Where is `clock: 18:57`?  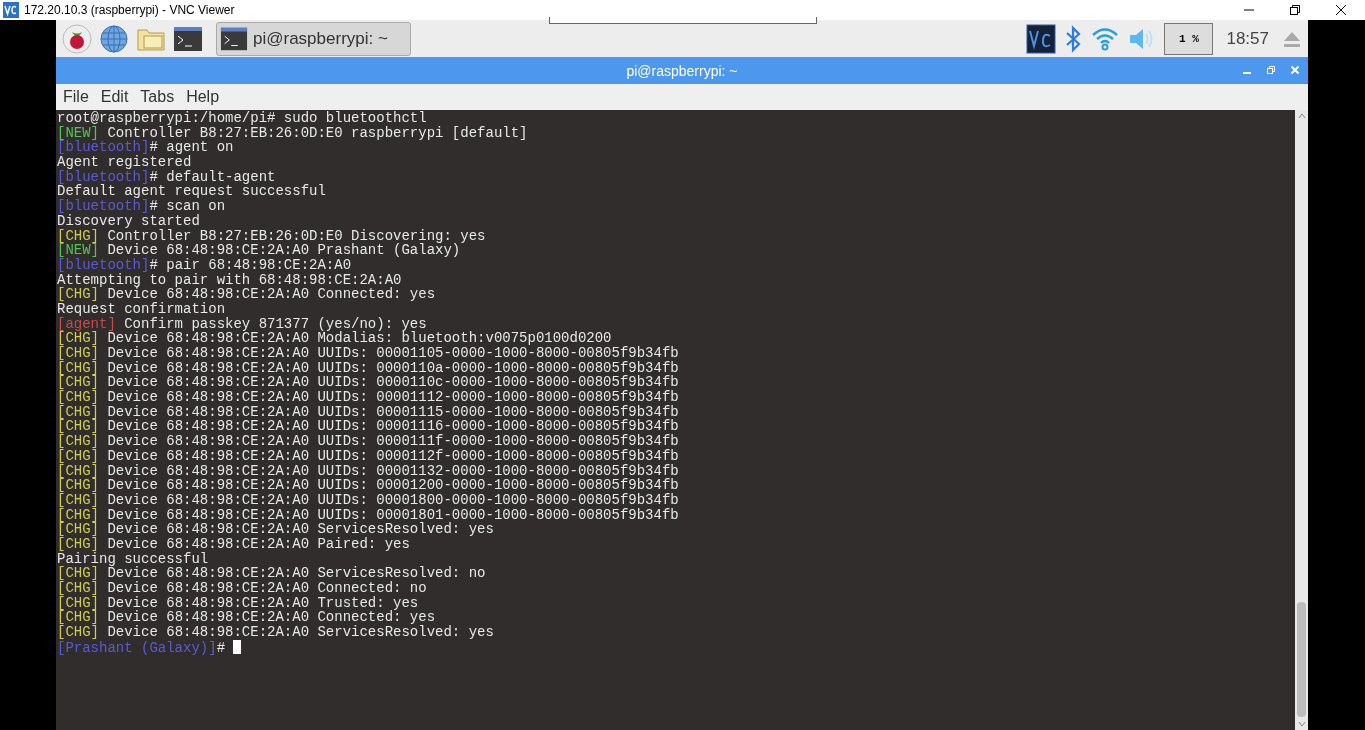 clock: 18:57 is located at coordinates (1247, 38).